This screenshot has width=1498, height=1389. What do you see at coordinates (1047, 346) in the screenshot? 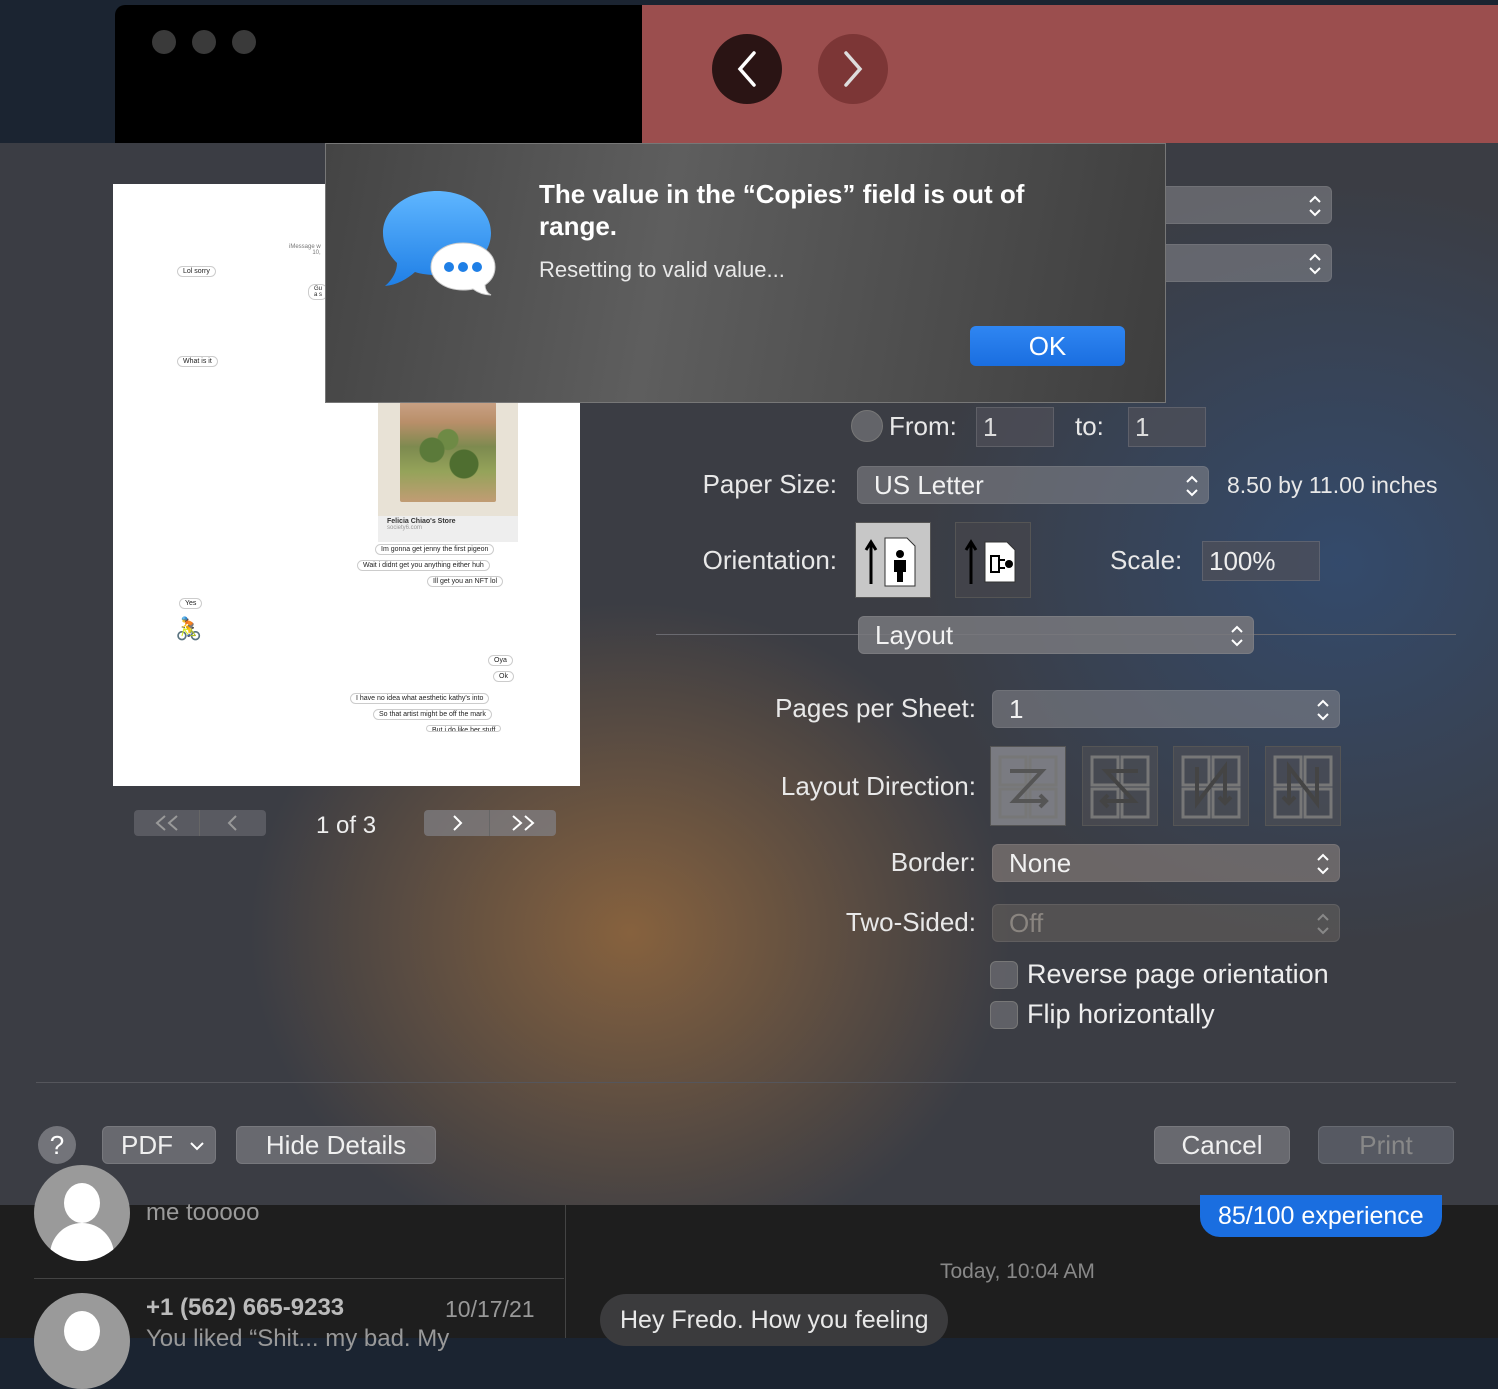
I see `ok-button: OK` at bounding box center [1047, 346].